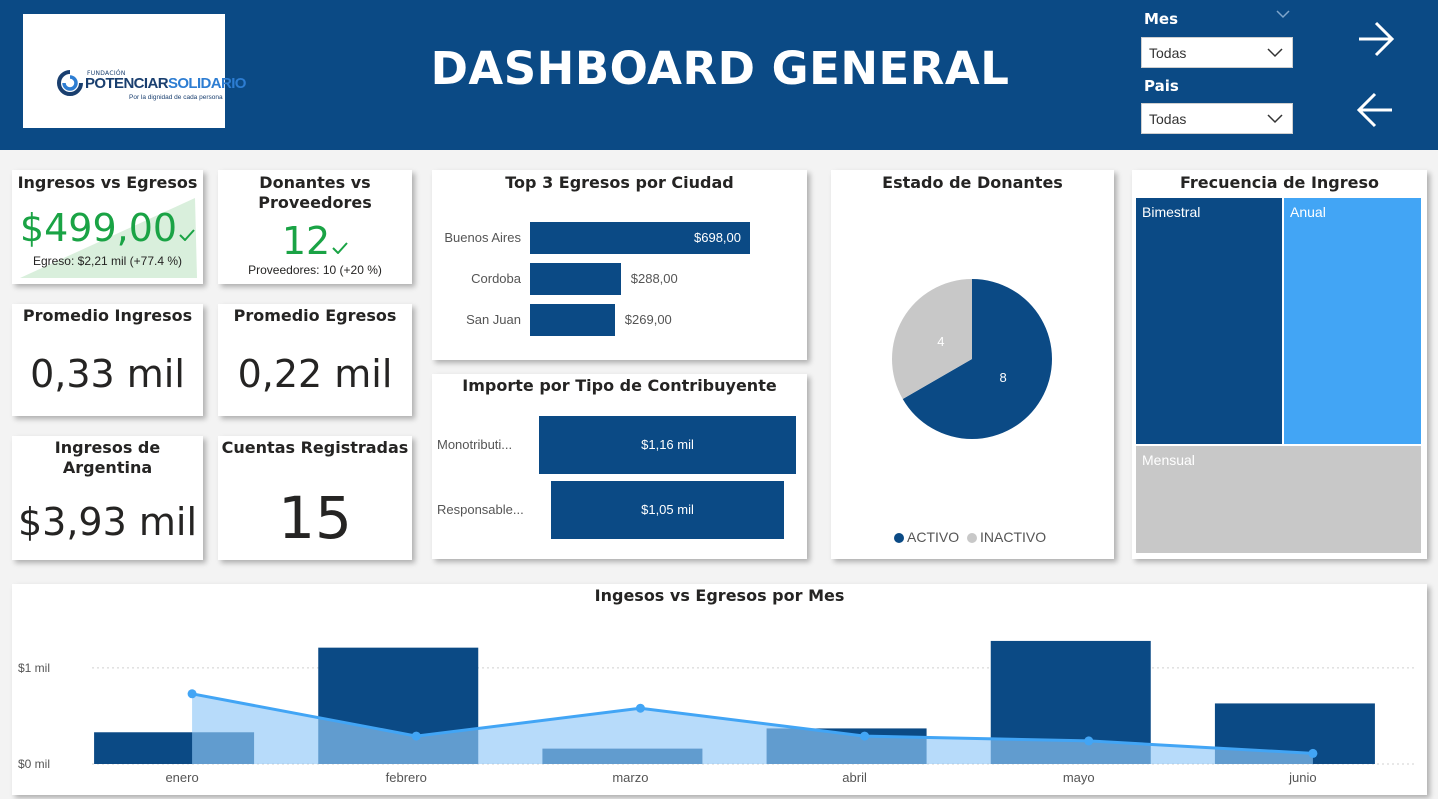  What do you see at coordinates (315, 447) in the screenshot?
I see `kpi-title: Cuentas Registradas` at bounding box center [315, 447].